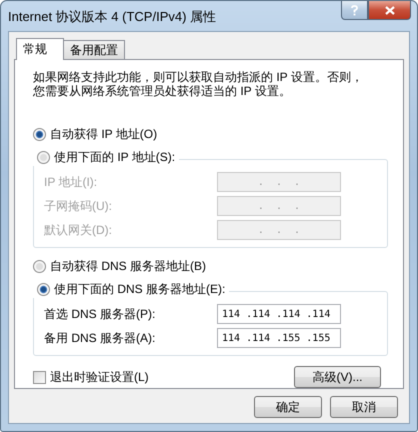  I want to click on checkbox-label: 退出时验证设置(L), so click(99, 377).